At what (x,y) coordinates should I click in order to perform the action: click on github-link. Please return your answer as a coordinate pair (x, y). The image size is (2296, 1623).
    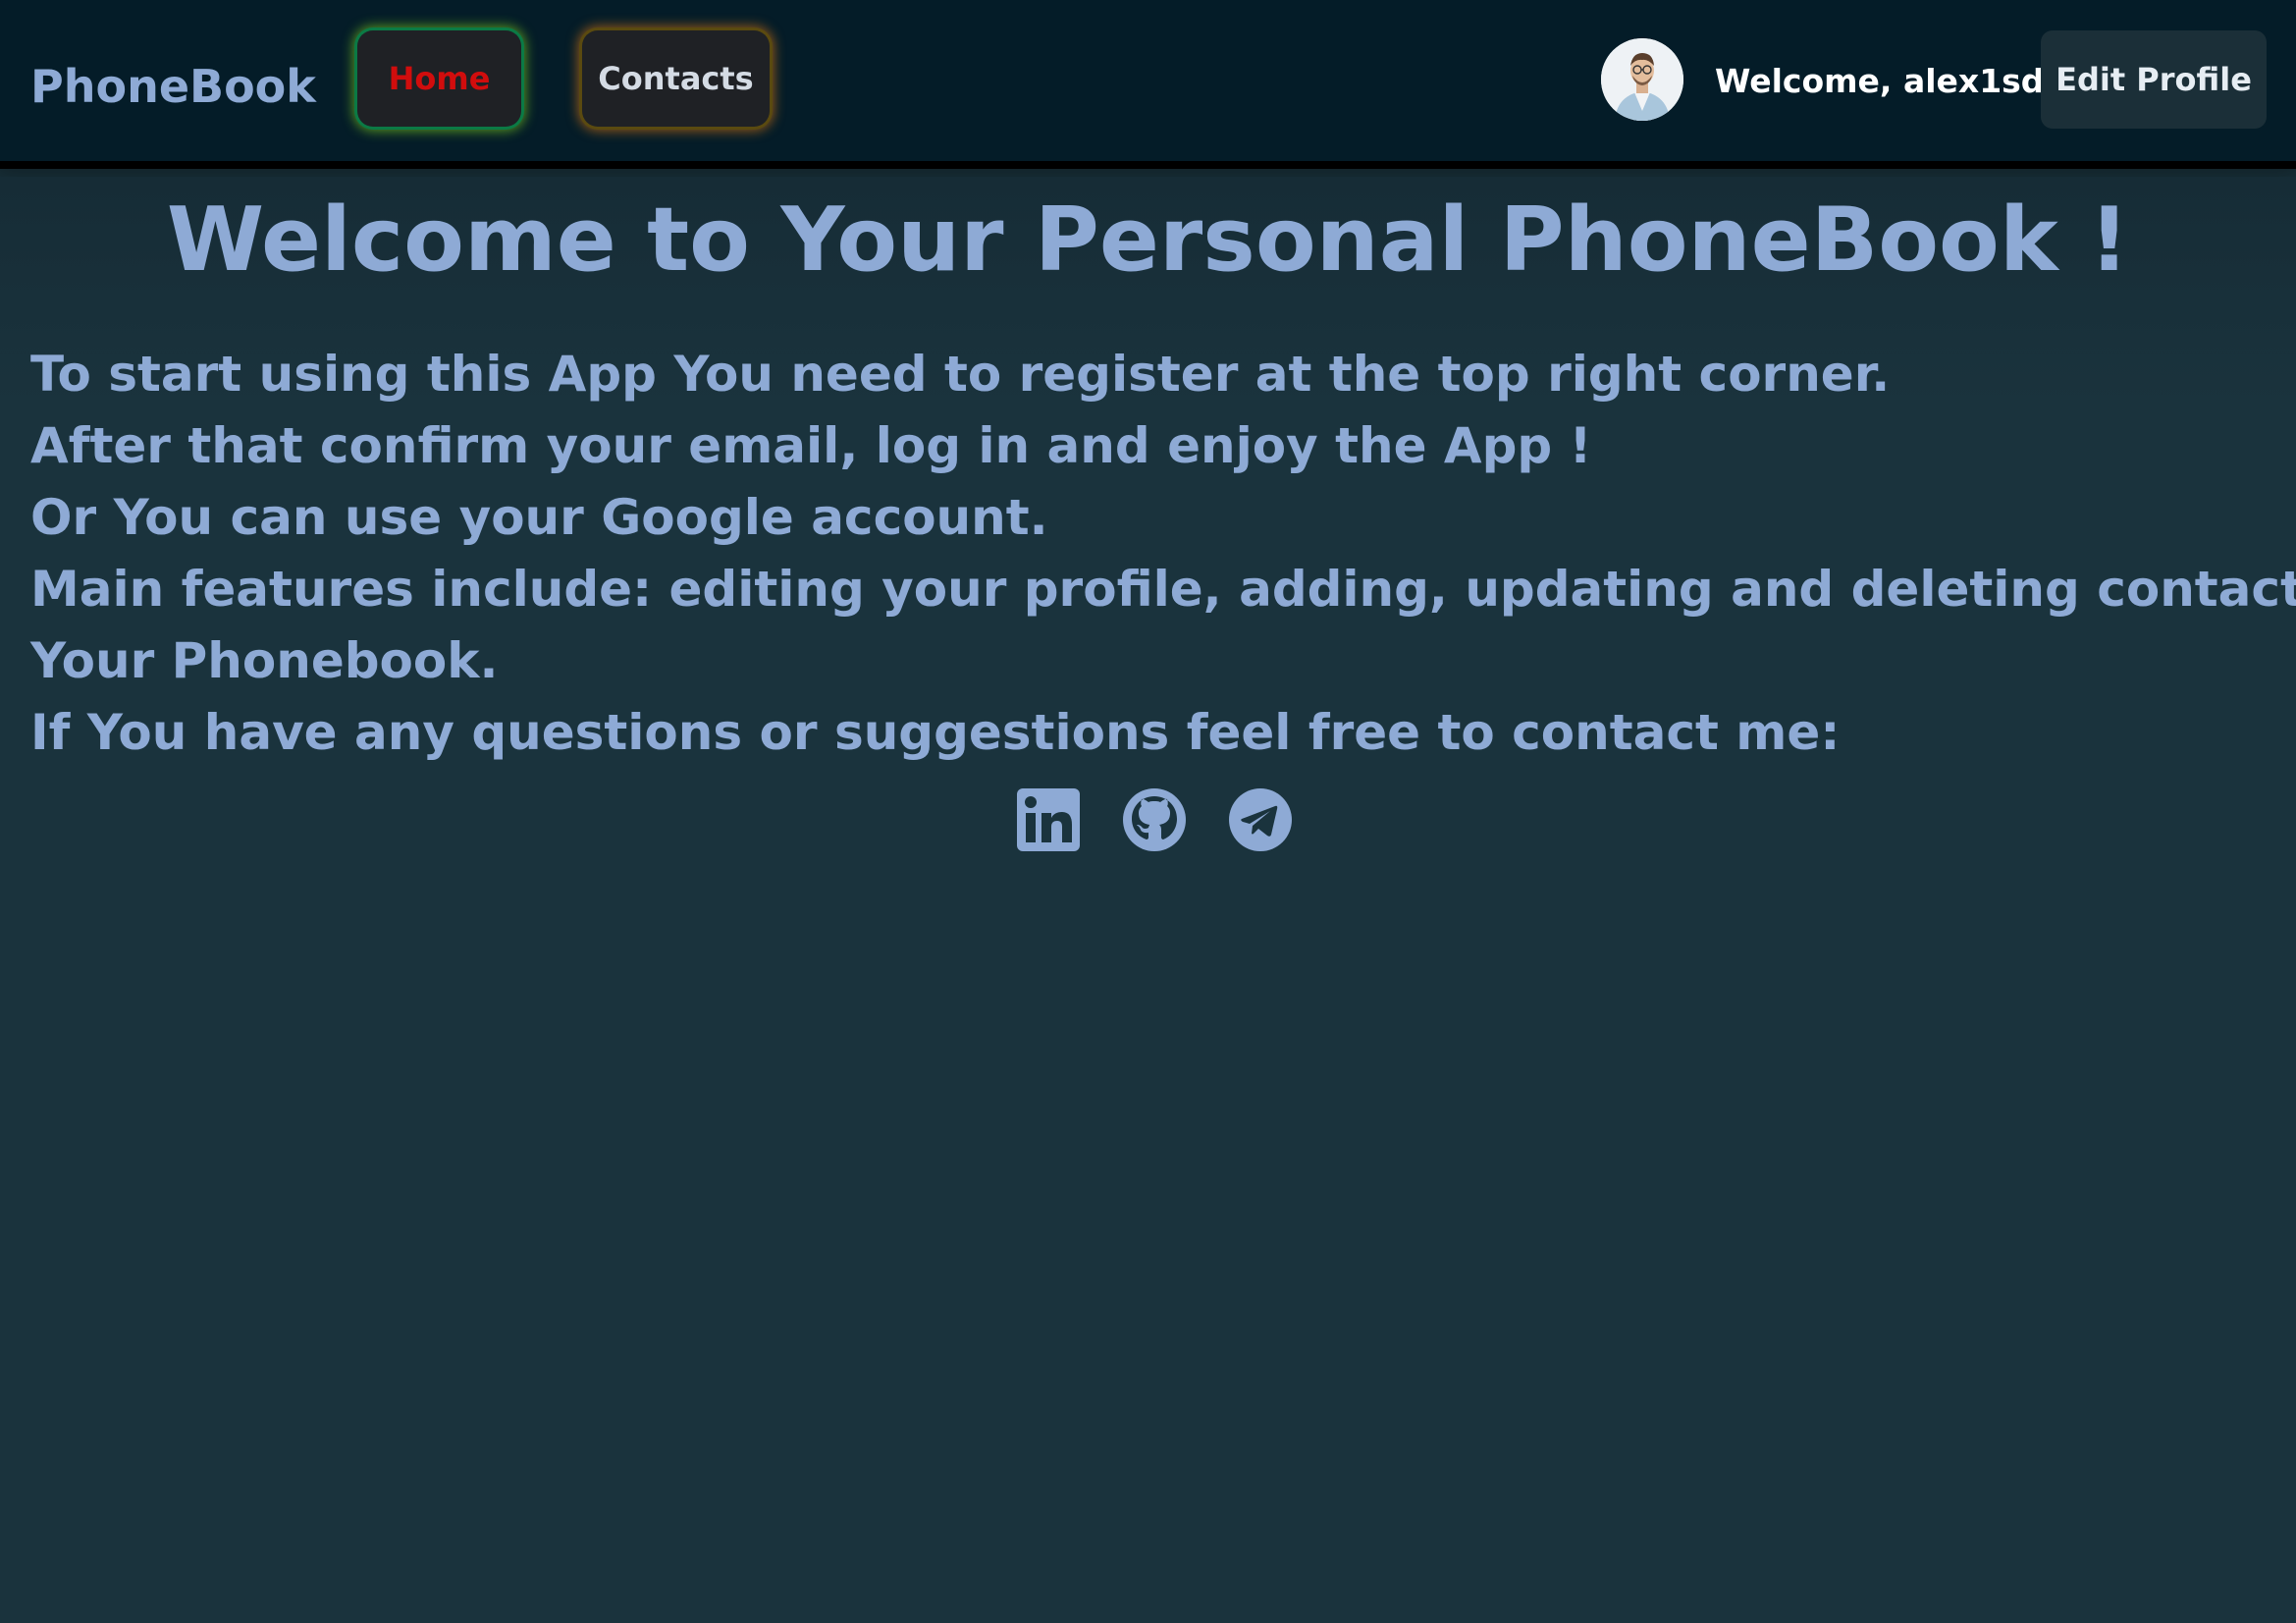
    Looking at the image, I should click on (1154, 819).